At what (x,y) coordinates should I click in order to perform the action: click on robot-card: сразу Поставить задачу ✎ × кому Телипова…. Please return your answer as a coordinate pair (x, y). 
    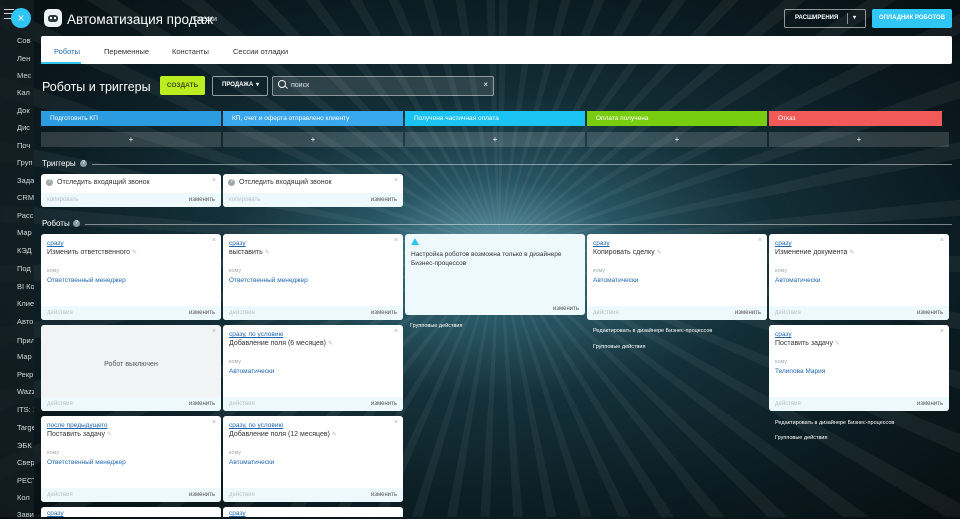
    Looking at the image, I should click on (859, 368).